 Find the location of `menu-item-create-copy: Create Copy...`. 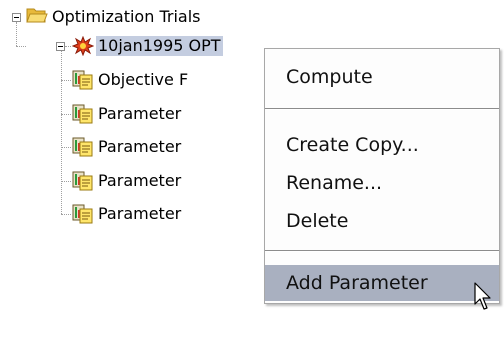

menu-item-create-copy: Create Copy... is located at coordinates (382, 145).